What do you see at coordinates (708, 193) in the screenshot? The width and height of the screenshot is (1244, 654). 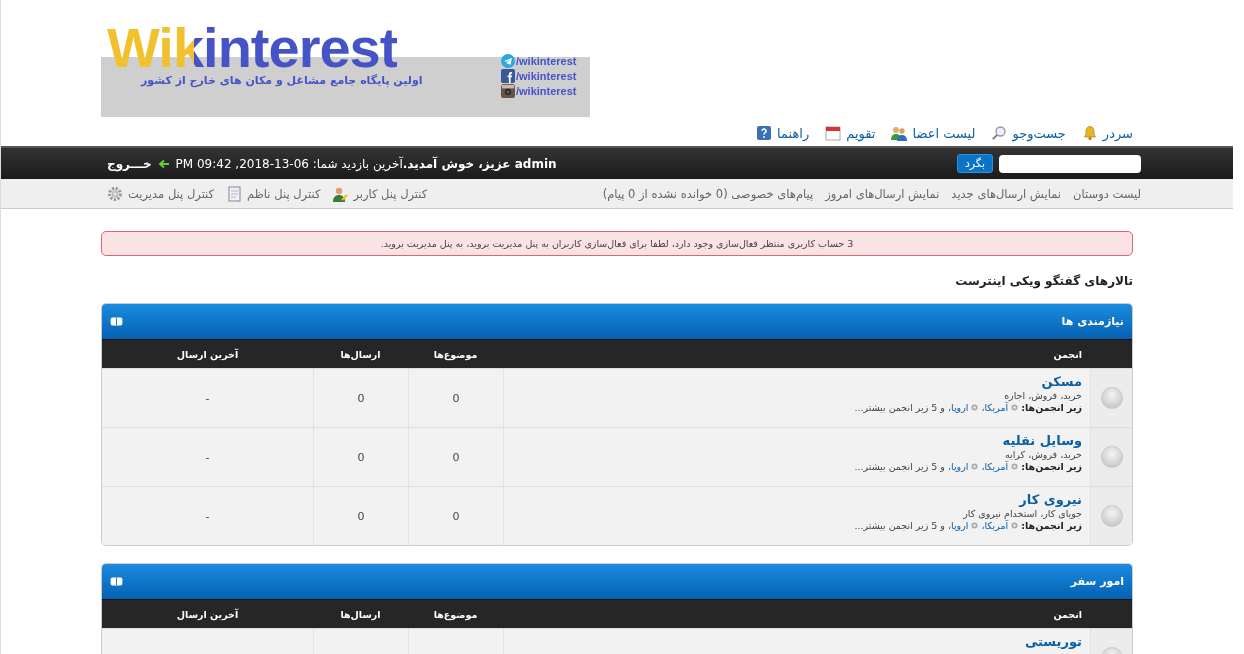 I see `nav-link: پیام‌های خصوصی (0 خوانده نشده از 0 پیام)` at bounding box center [708, 193].